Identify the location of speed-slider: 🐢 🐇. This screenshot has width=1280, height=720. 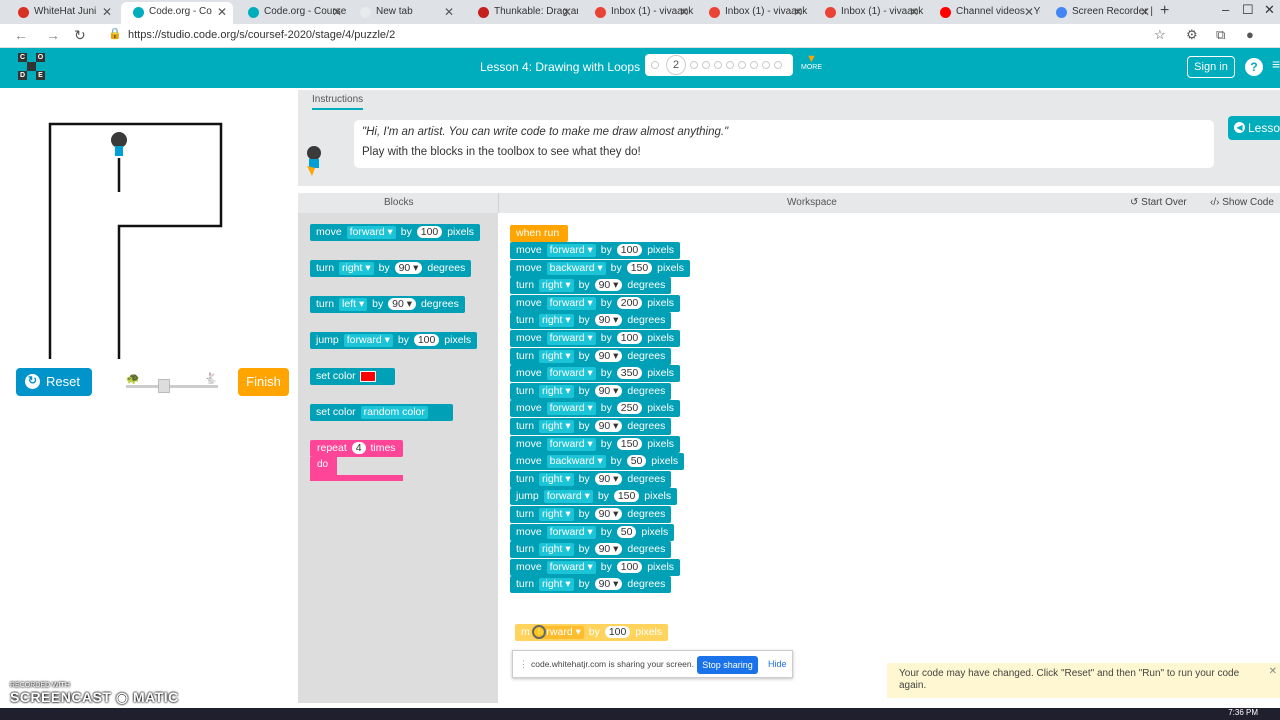
(172, 382).